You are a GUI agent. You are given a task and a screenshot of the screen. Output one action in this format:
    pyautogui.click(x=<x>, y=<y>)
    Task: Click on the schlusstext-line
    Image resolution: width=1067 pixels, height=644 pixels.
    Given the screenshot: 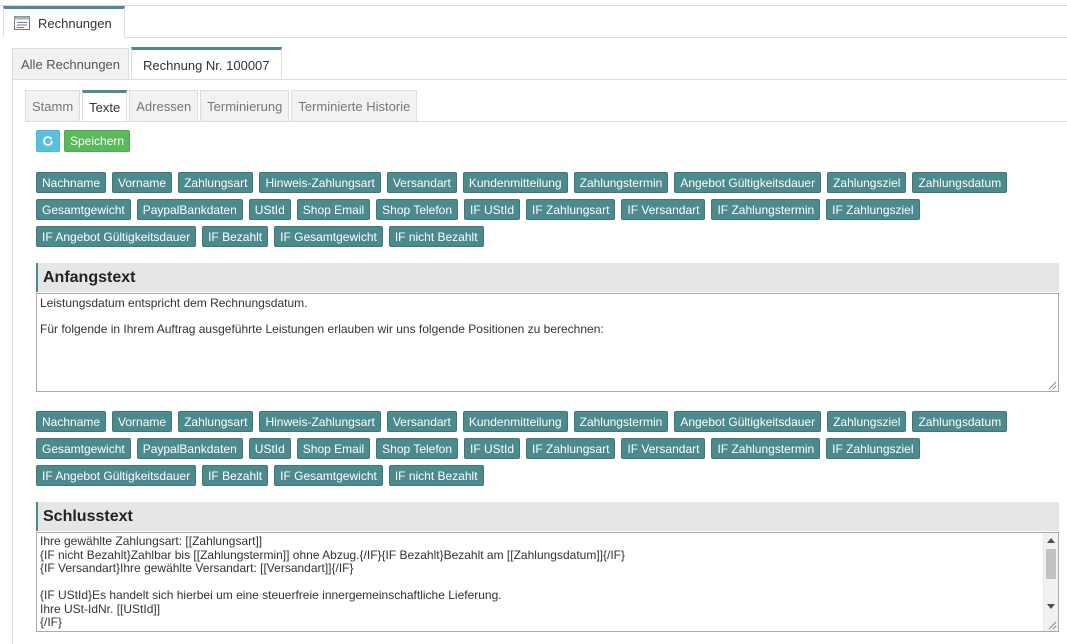 What is the action you would take?
    pyautogui.click(x=539, y=583)
    